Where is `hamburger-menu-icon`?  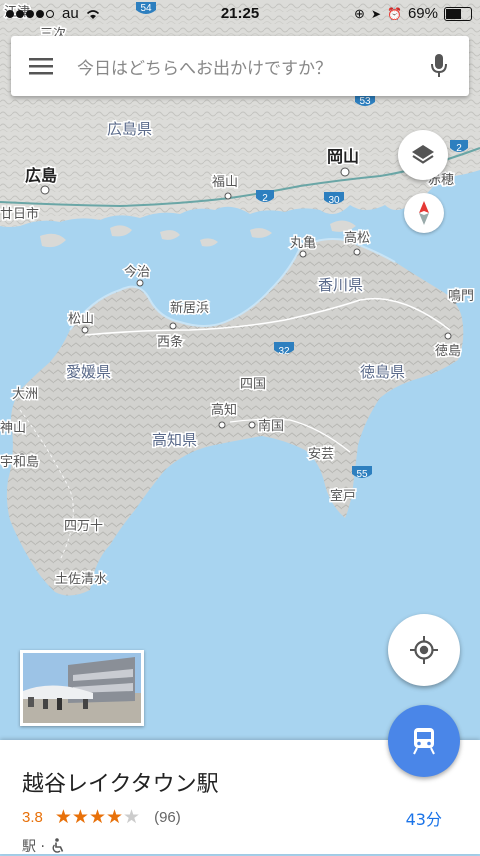 hamburger-menu-icon is located at coordinates (41, 66).